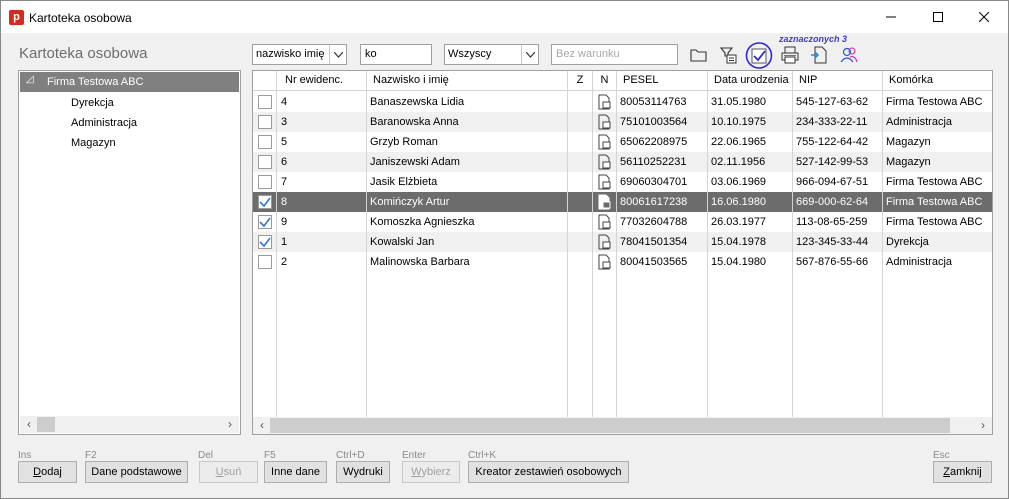 Image resolution: width=1009 pixels, height=499 pixels. Describe the element at coordinates (739, 262) in the screenshot. I see `cell-dob: 15.04.1980` at that location.